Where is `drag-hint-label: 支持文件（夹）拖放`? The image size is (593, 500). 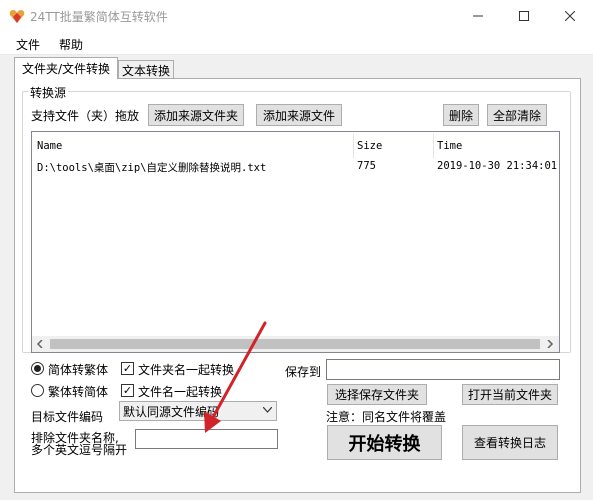 drag-hint-label: 支持文件（夹）拖放 is located at coordinates (85, 116).